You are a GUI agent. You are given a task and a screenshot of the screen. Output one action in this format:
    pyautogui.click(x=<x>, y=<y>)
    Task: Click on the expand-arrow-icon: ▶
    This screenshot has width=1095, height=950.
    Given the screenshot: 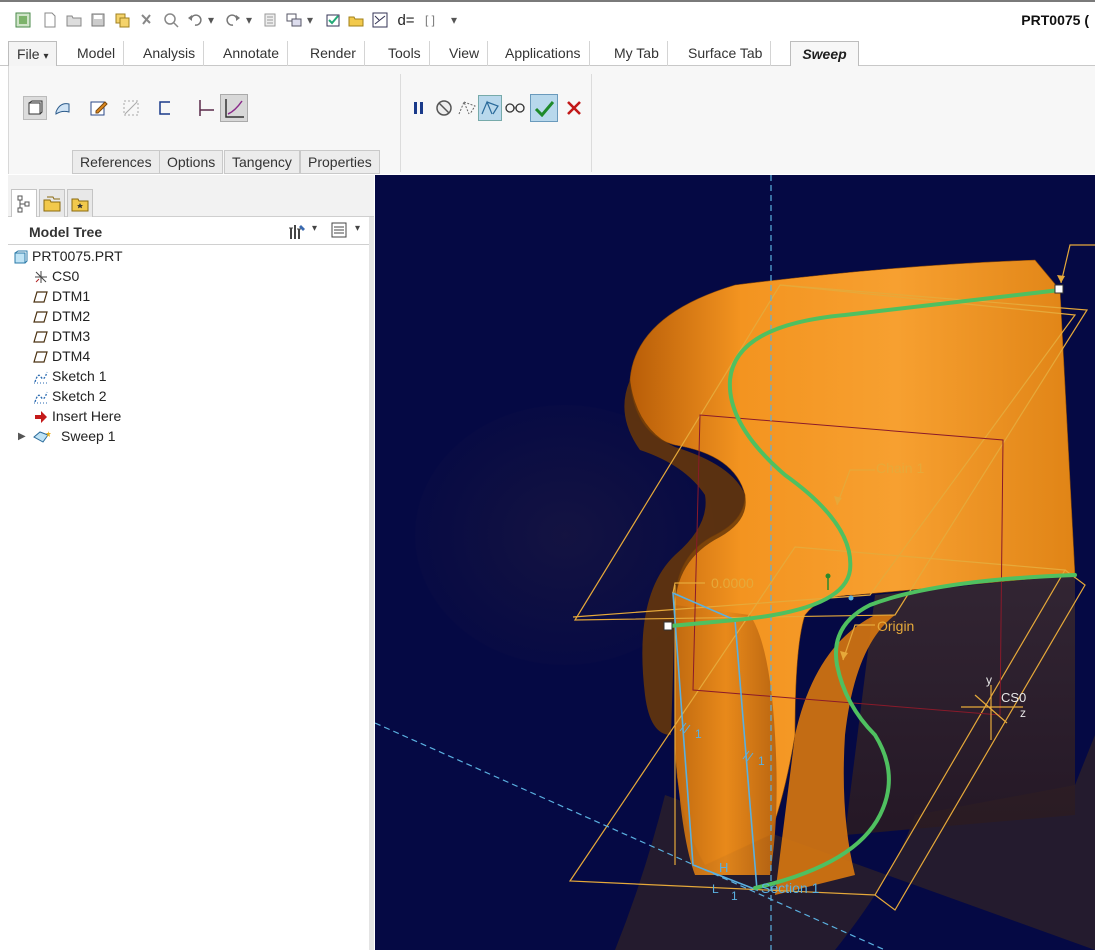 What is the action you would take?
    pyautogui.click(x=22, y=436)
    